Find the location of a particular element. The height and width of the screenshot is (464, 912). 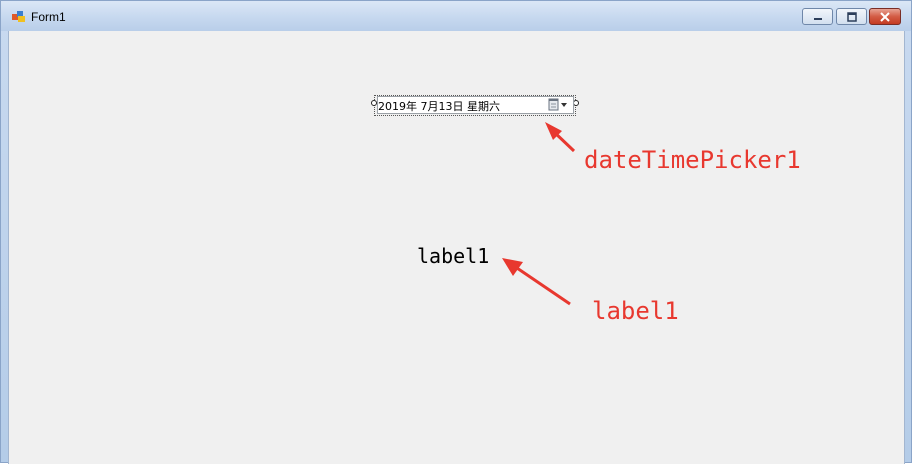

annotation-label1: label1 is located at coordinates (635, 311).